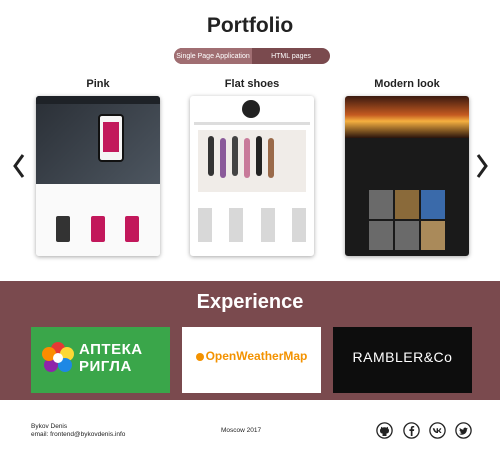 The height and width of the screenshot is (451, 500). I want to click on vk-icon, so click(437, 430).